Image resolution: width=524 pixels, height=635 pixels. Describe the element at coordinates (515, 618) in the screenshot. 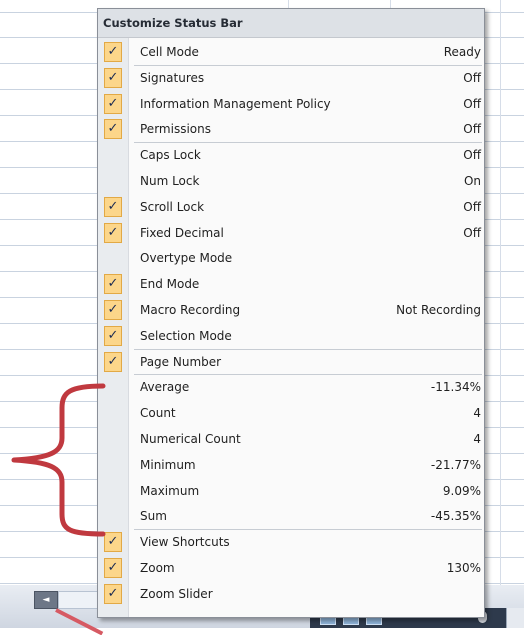

I see `corner-tab` at that location.